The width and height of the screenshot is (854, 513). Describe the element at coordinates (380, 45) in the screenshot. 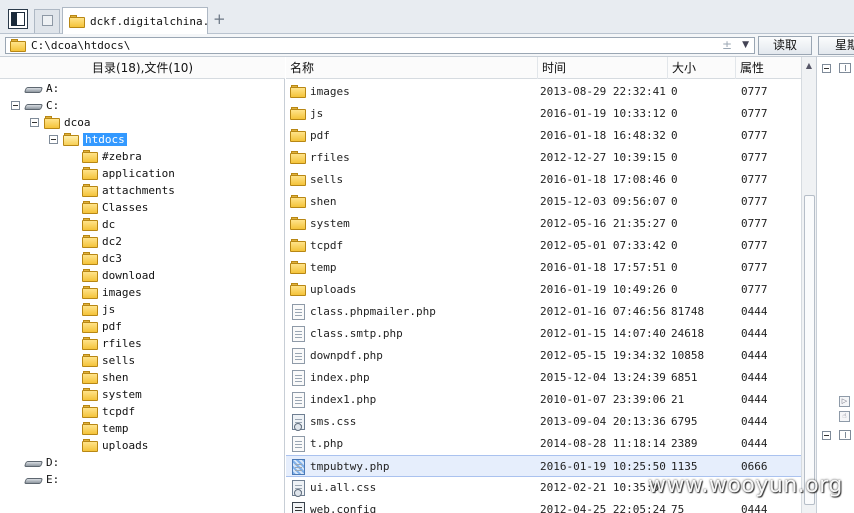

I see `path-input: C:\dcoa\htdocs\ ± ▼` at that location.